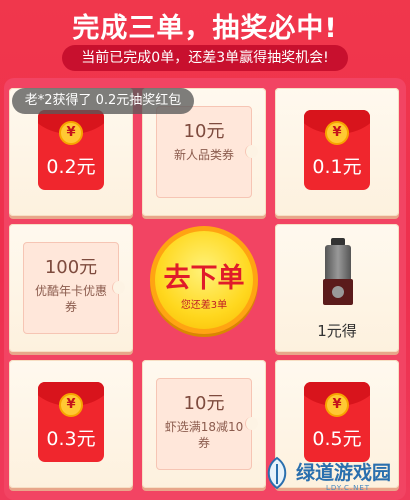 This screenshot has height=500, width=410. I want to click on red-packet-icon: ¥ 0.2元, so click(71, 150).